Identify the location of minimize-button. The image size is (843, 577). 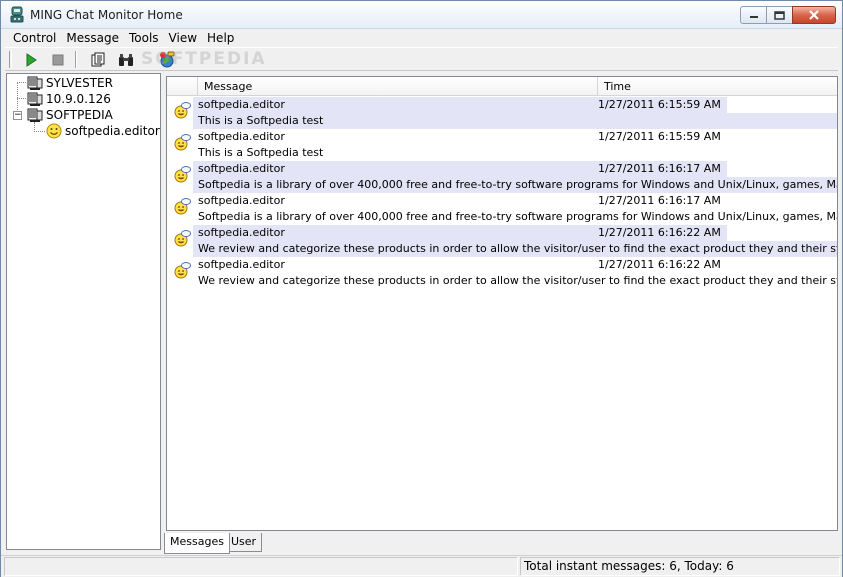
(753, 15).